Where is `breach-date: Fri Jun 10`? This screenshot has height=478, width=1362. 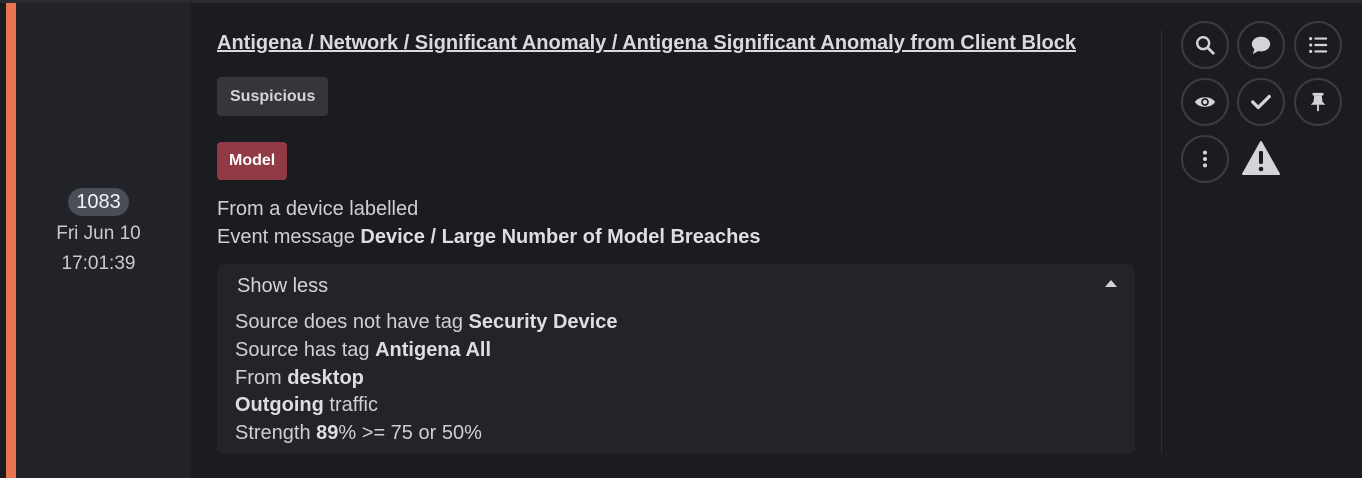
breach-date: Fri Jun 10 is located at coordinates (98, 233).